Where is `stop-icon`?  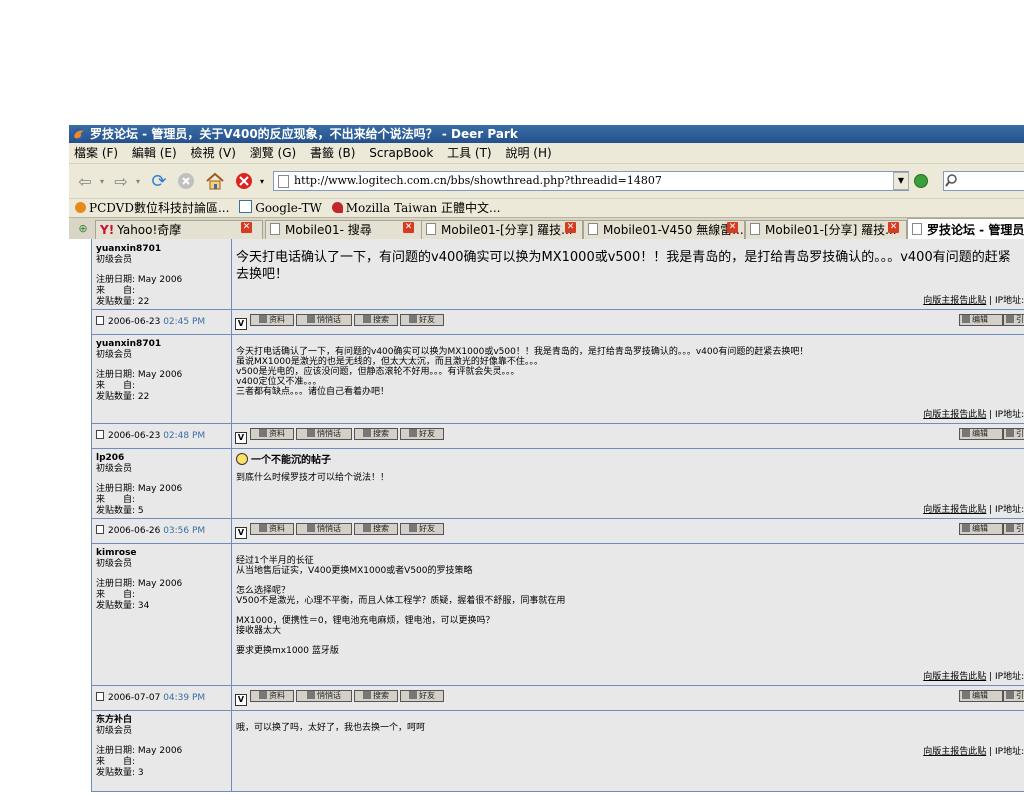
stop-icon is located at coordinates (186, 181).